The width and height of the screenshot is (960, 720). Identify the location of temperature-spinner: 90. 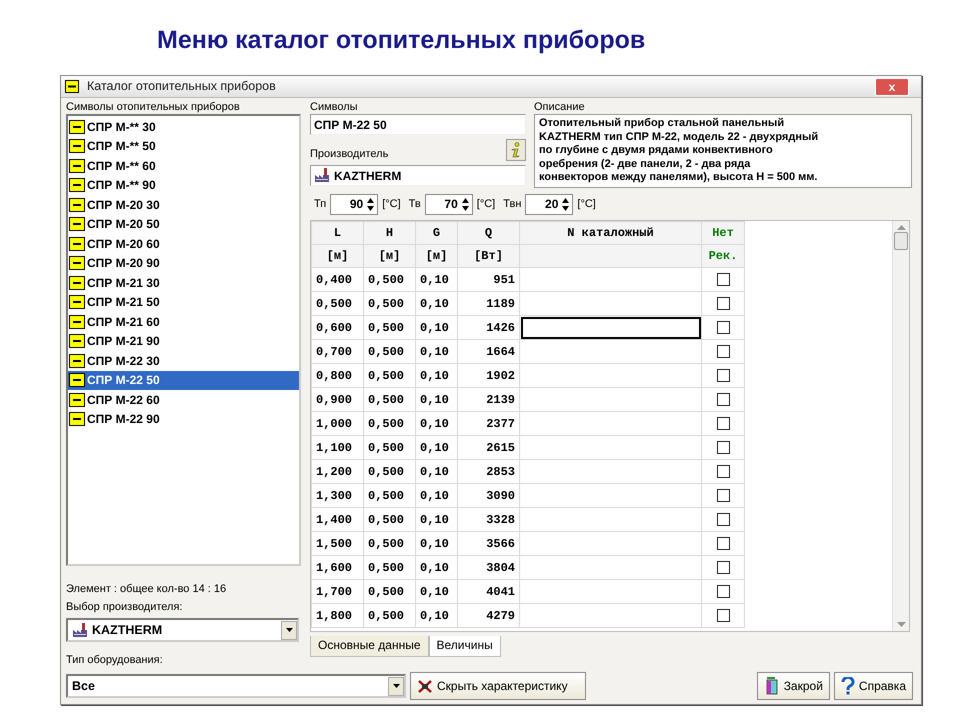
(354, 204).